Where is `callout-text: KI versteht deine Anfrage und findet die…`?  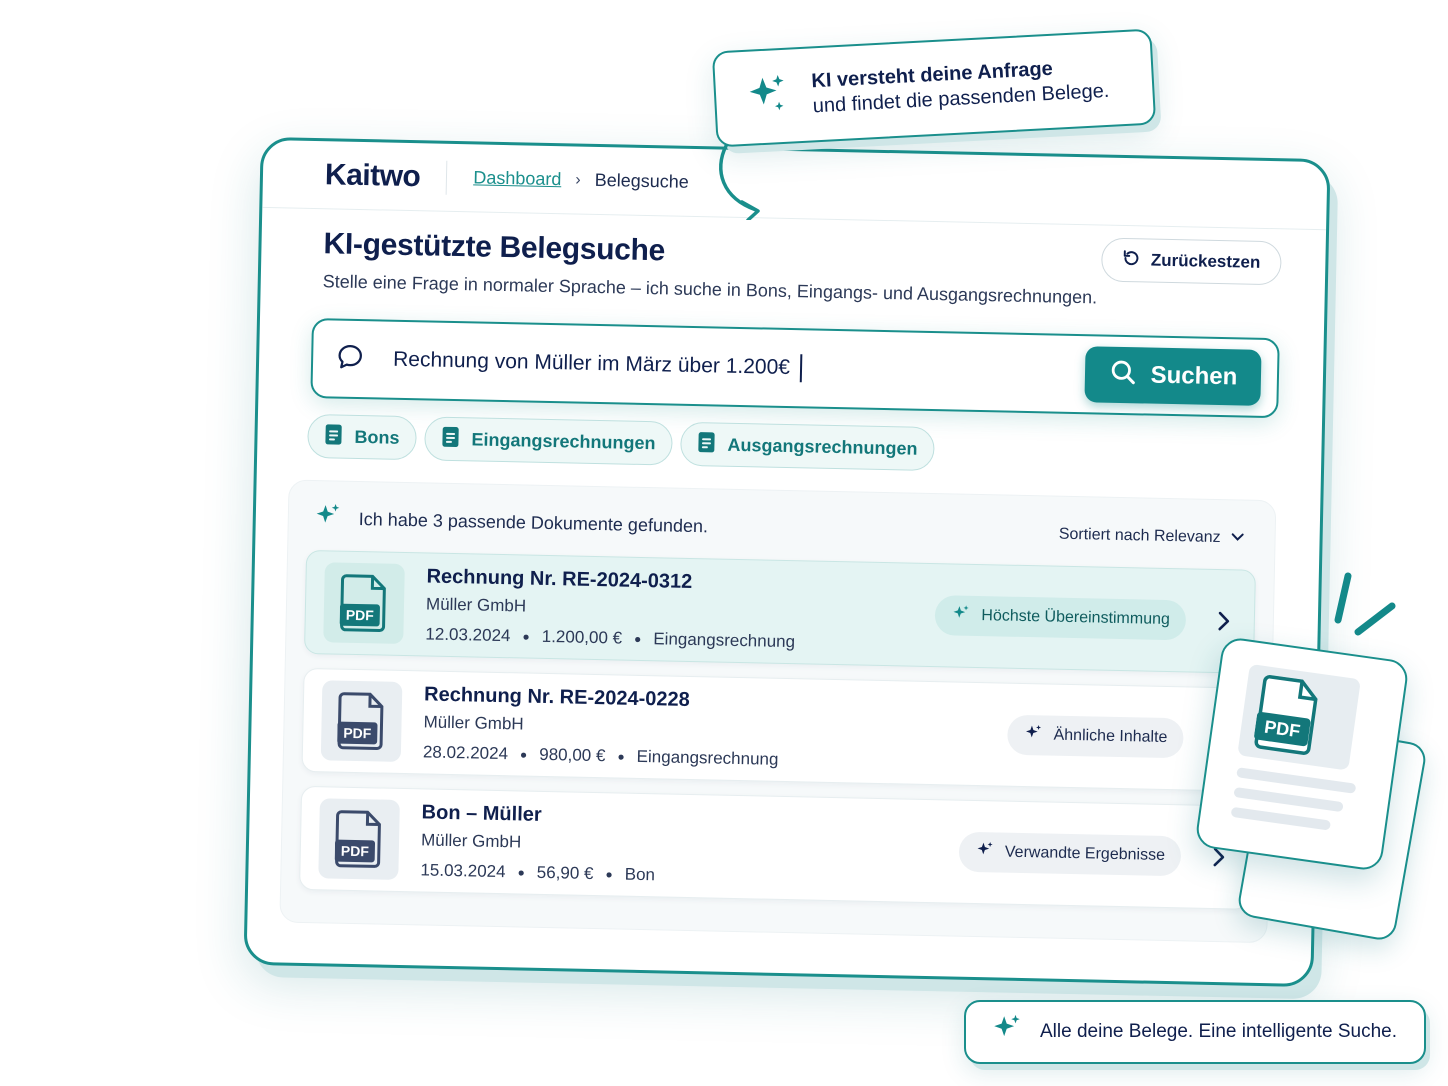
callout-text: KI versteht deine Anfrage und findet die… is located at coordinates (960, 86).